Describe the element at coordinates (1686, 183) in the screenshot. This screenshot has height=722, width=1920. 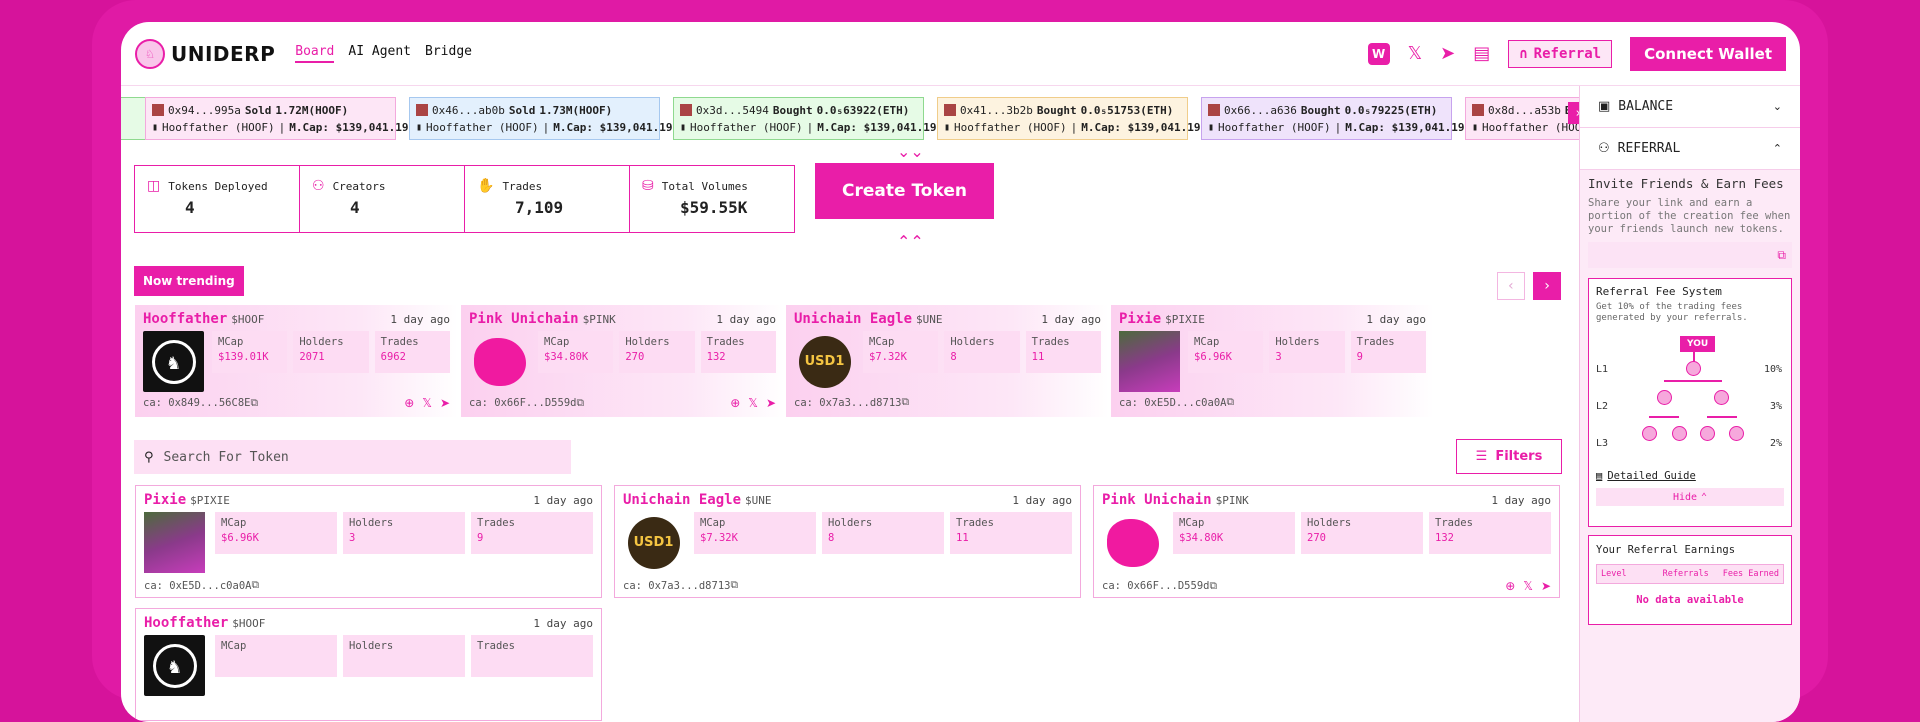
I see `invite-title: Invite Friends & Earn Fees` at that location.